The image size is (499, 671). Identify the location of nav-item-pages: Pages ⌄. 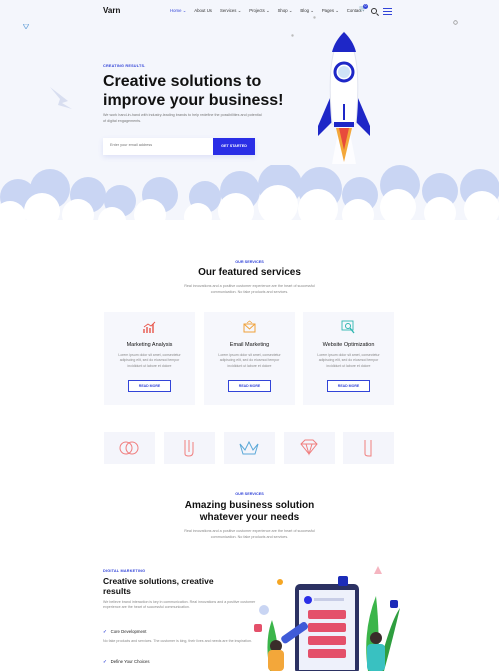
(330, 11).